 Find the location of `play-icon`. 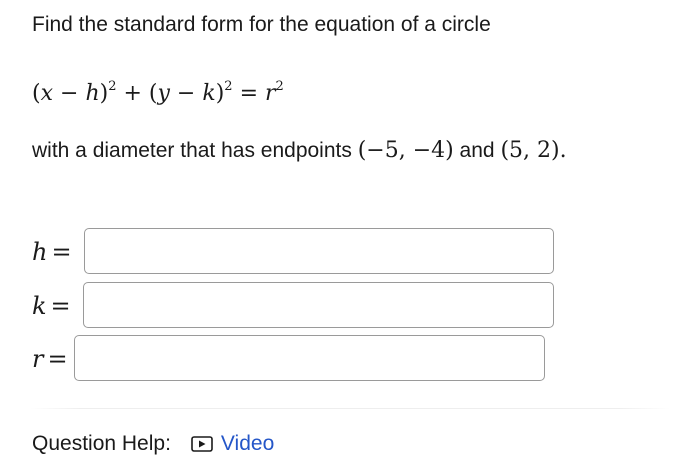

play-icon is located at coordinates (202, 444).